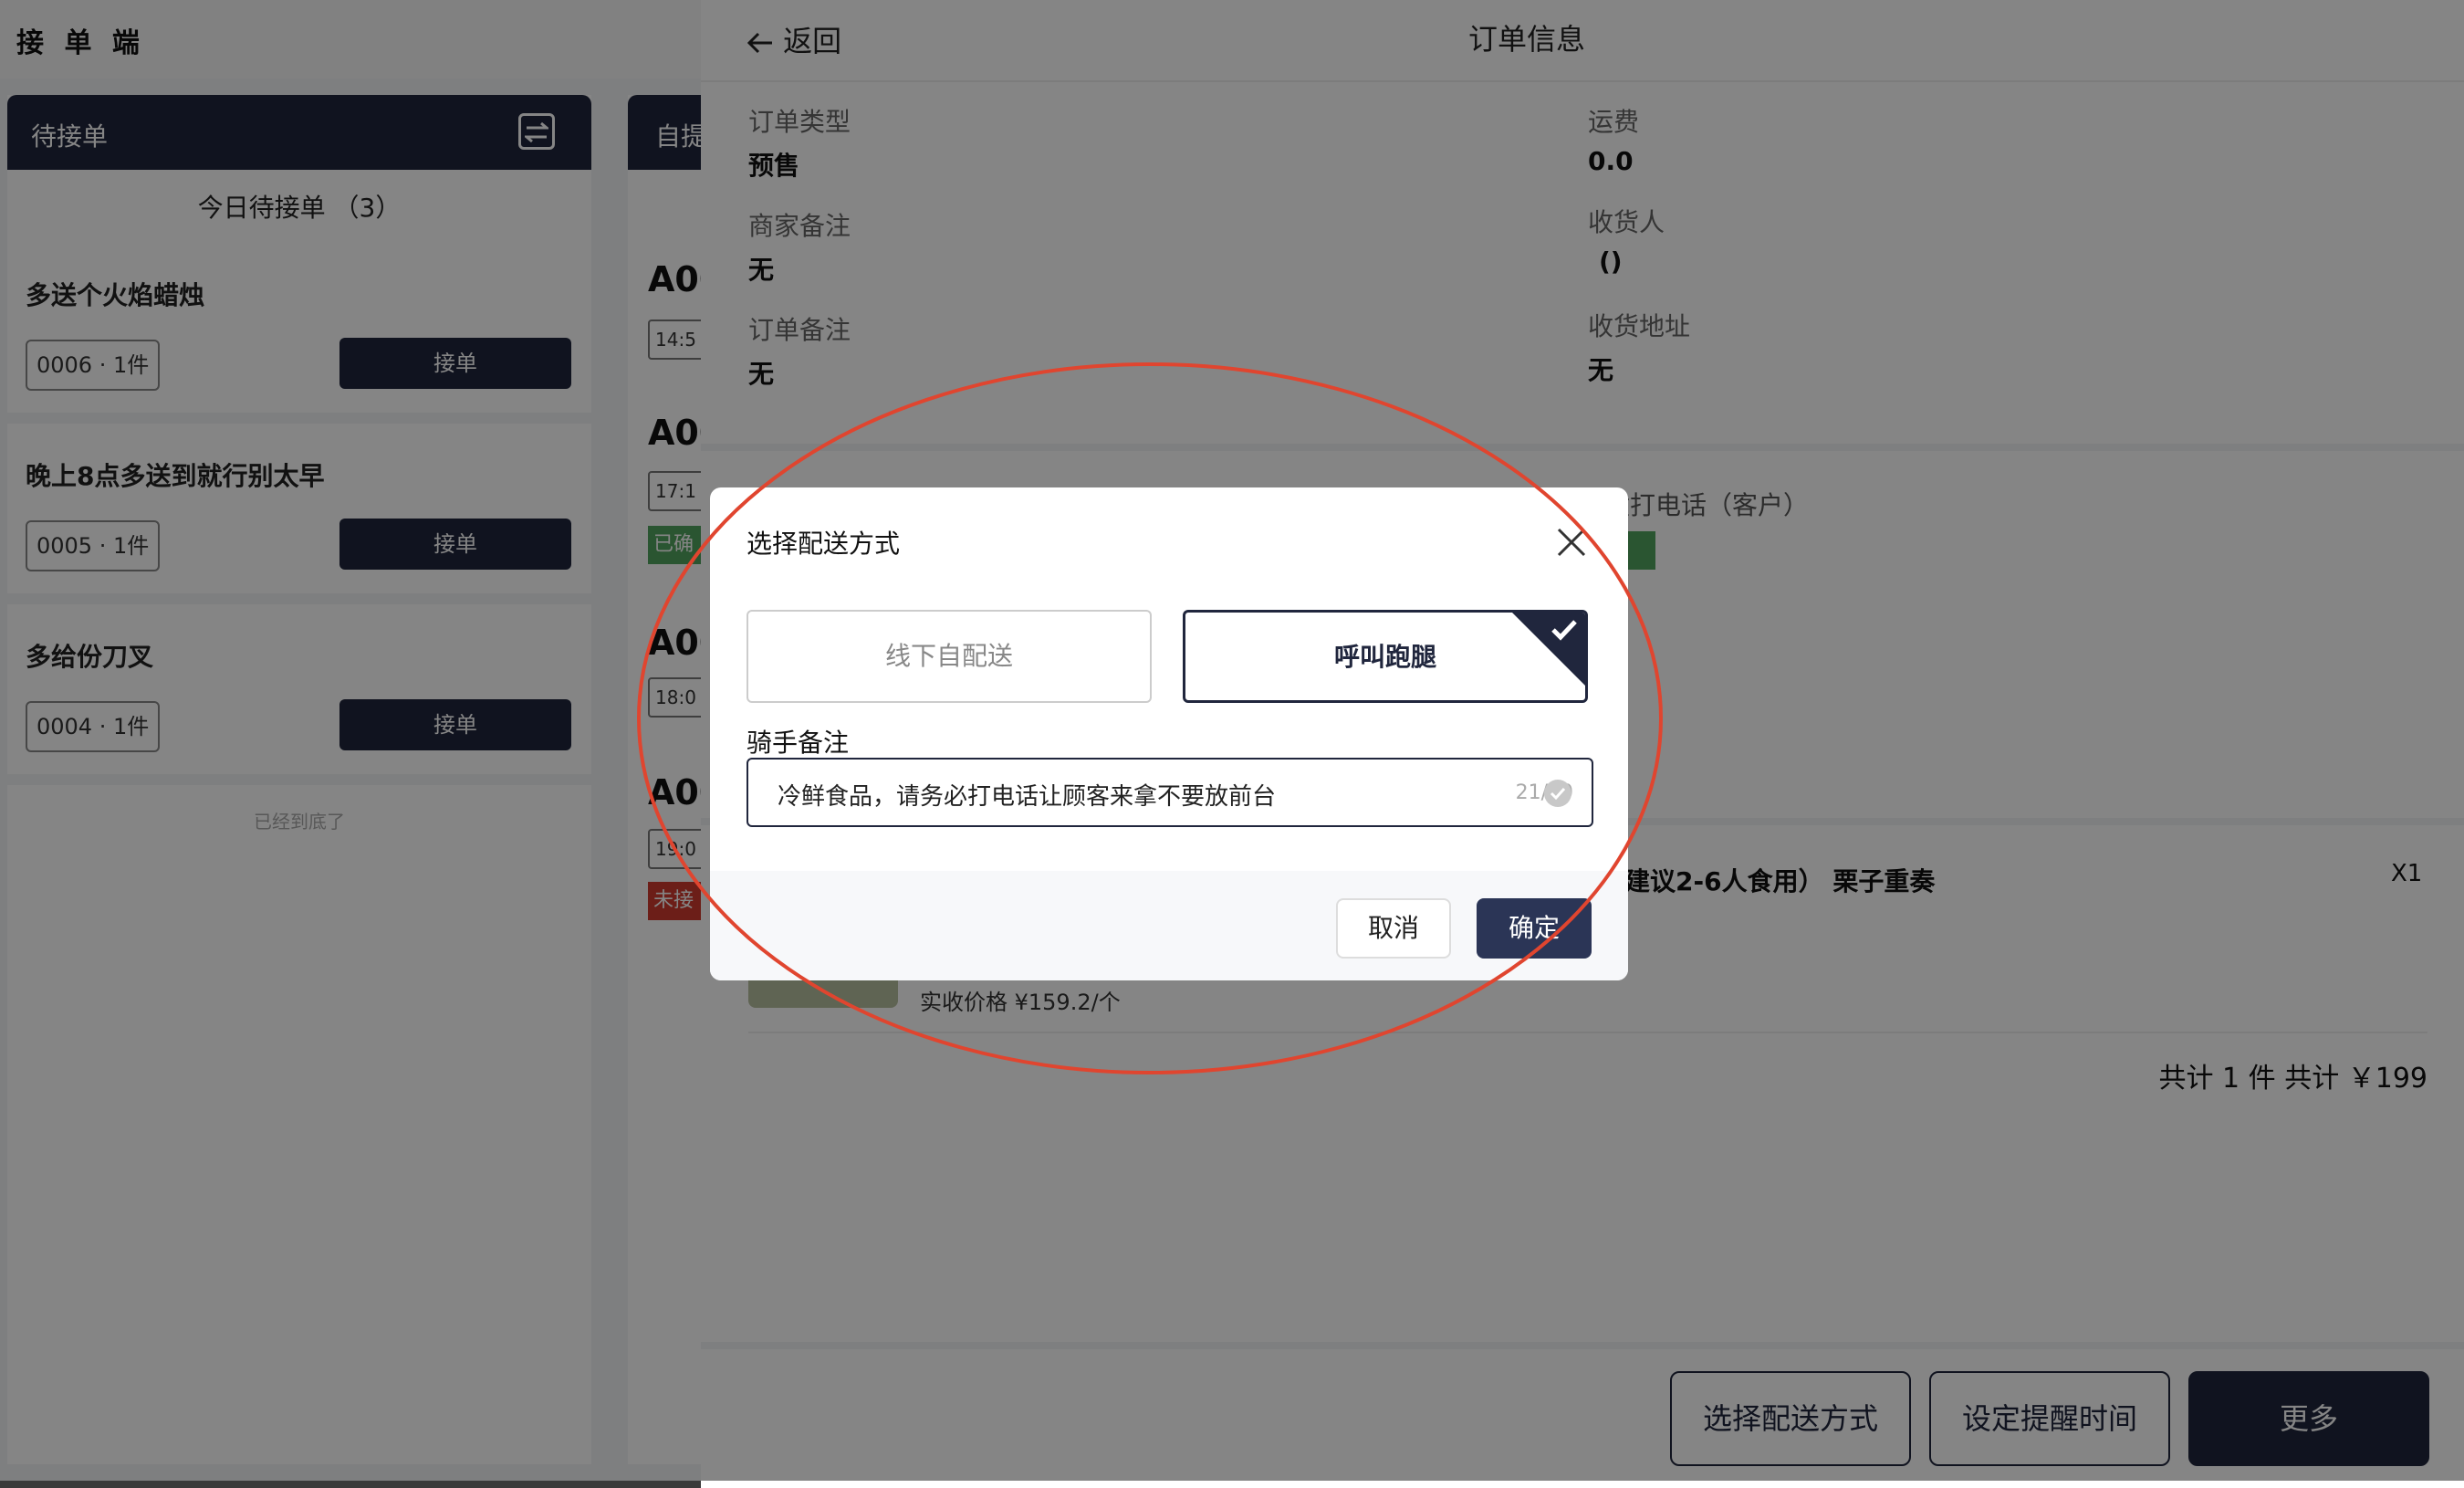  I want to click on option-label: 线下自配送, so click(948, 656).